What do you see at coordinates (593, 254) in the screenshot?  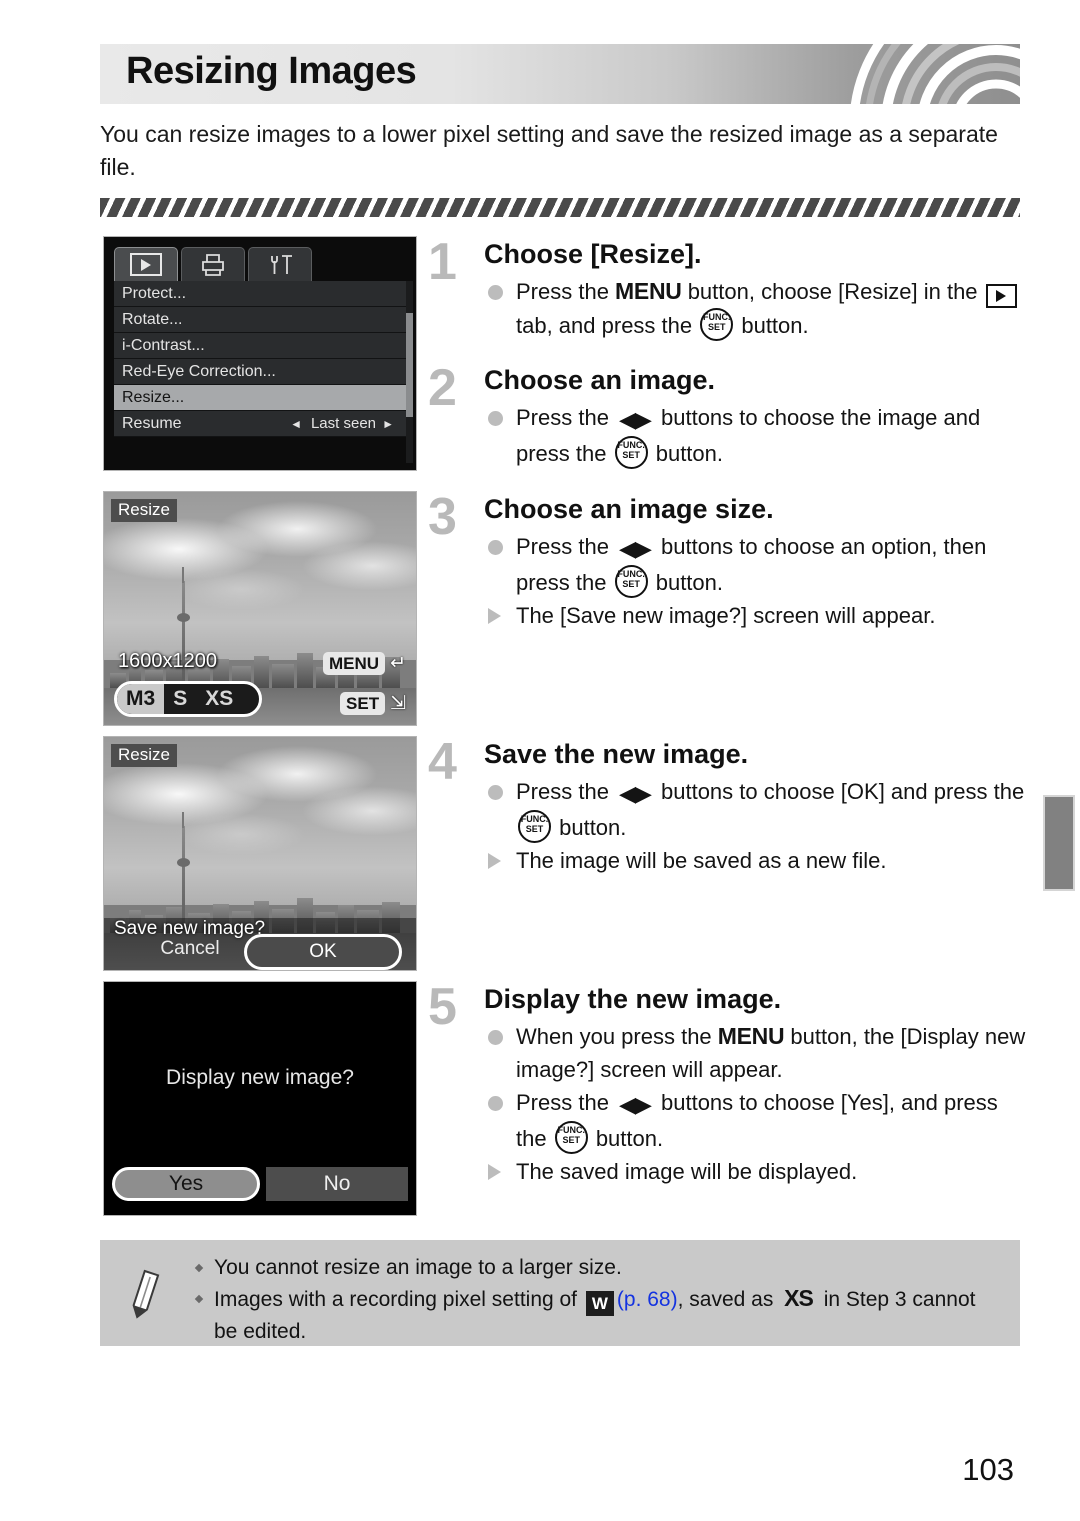 I see `step-heading: Choose [Resize].` at bounding box center [593, 254].